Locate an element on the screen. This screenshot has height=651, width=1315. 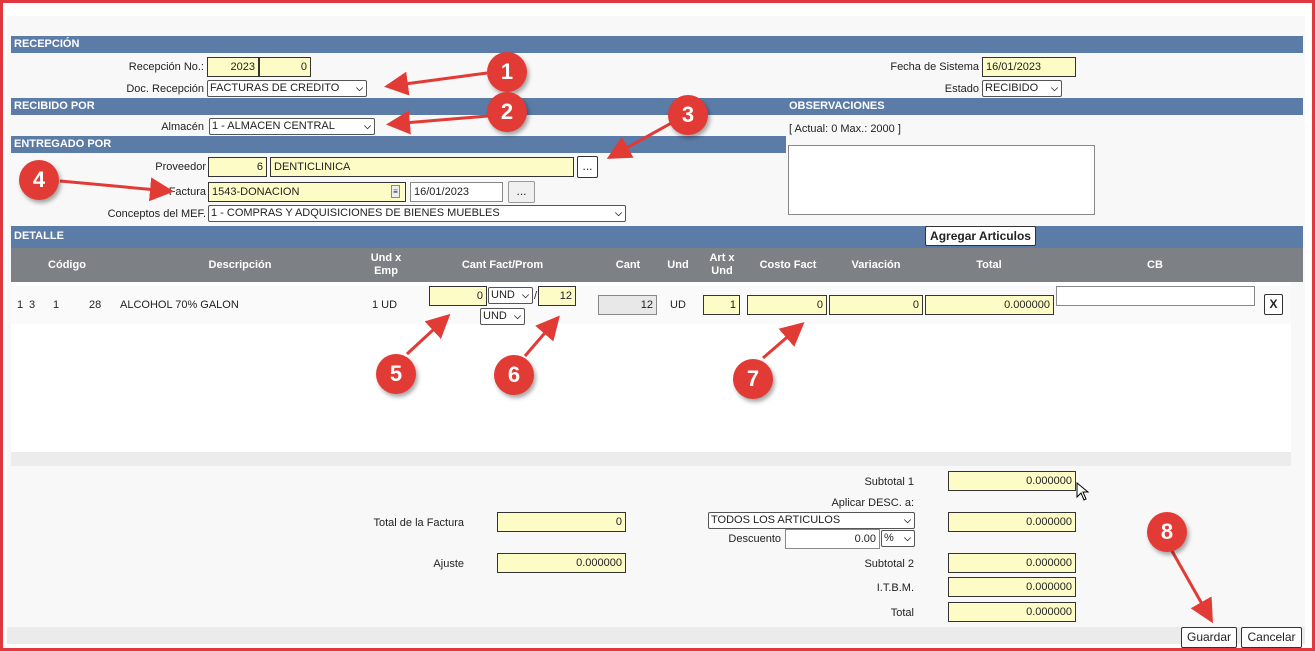
mouse-cursor-icon is located at coordinates (1083, 491).